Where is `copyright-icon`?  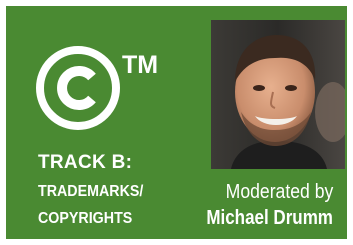 copyright-icon is located at coordinates (78, 88).